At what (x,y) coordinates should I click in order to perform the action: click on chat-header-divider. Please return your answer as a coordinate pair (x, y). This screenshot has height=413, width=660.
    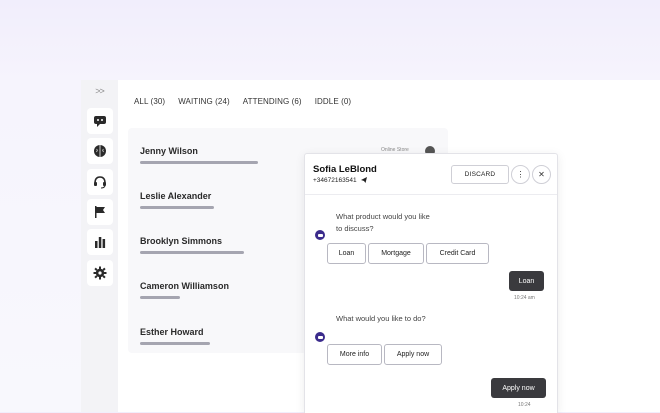
    Looking at the image, I should click on (431, 194).